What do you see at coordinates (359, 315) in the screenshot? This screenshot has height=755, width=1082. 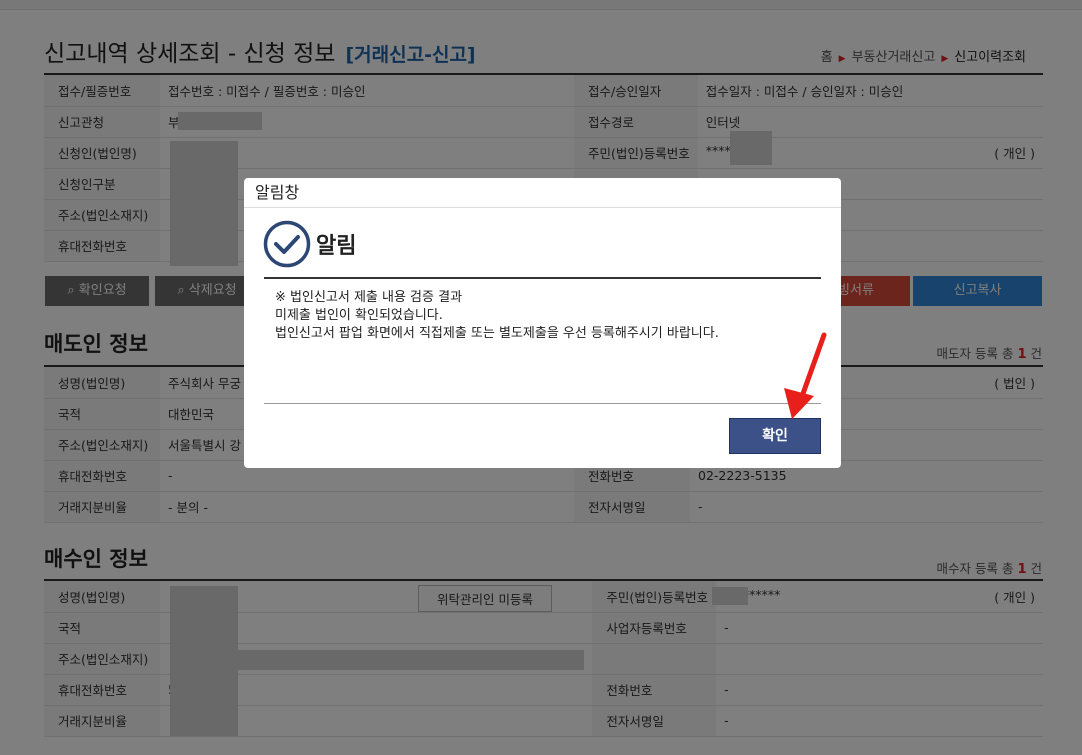 I see `dialog-message-line: 미제출 법인이 확인되었습니다.` at bounding box center [359, 315].